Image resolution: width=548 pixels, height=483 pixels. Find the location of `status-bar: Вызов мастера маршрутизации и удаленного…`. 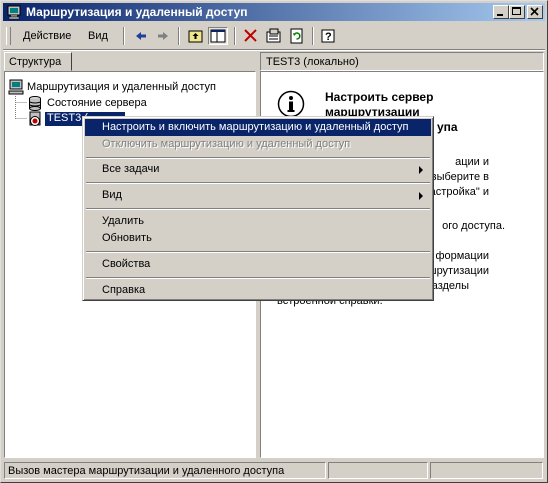

status-bar: Вызов мастера маршрутизации и удаленного… is located at coordinates (274, 470).